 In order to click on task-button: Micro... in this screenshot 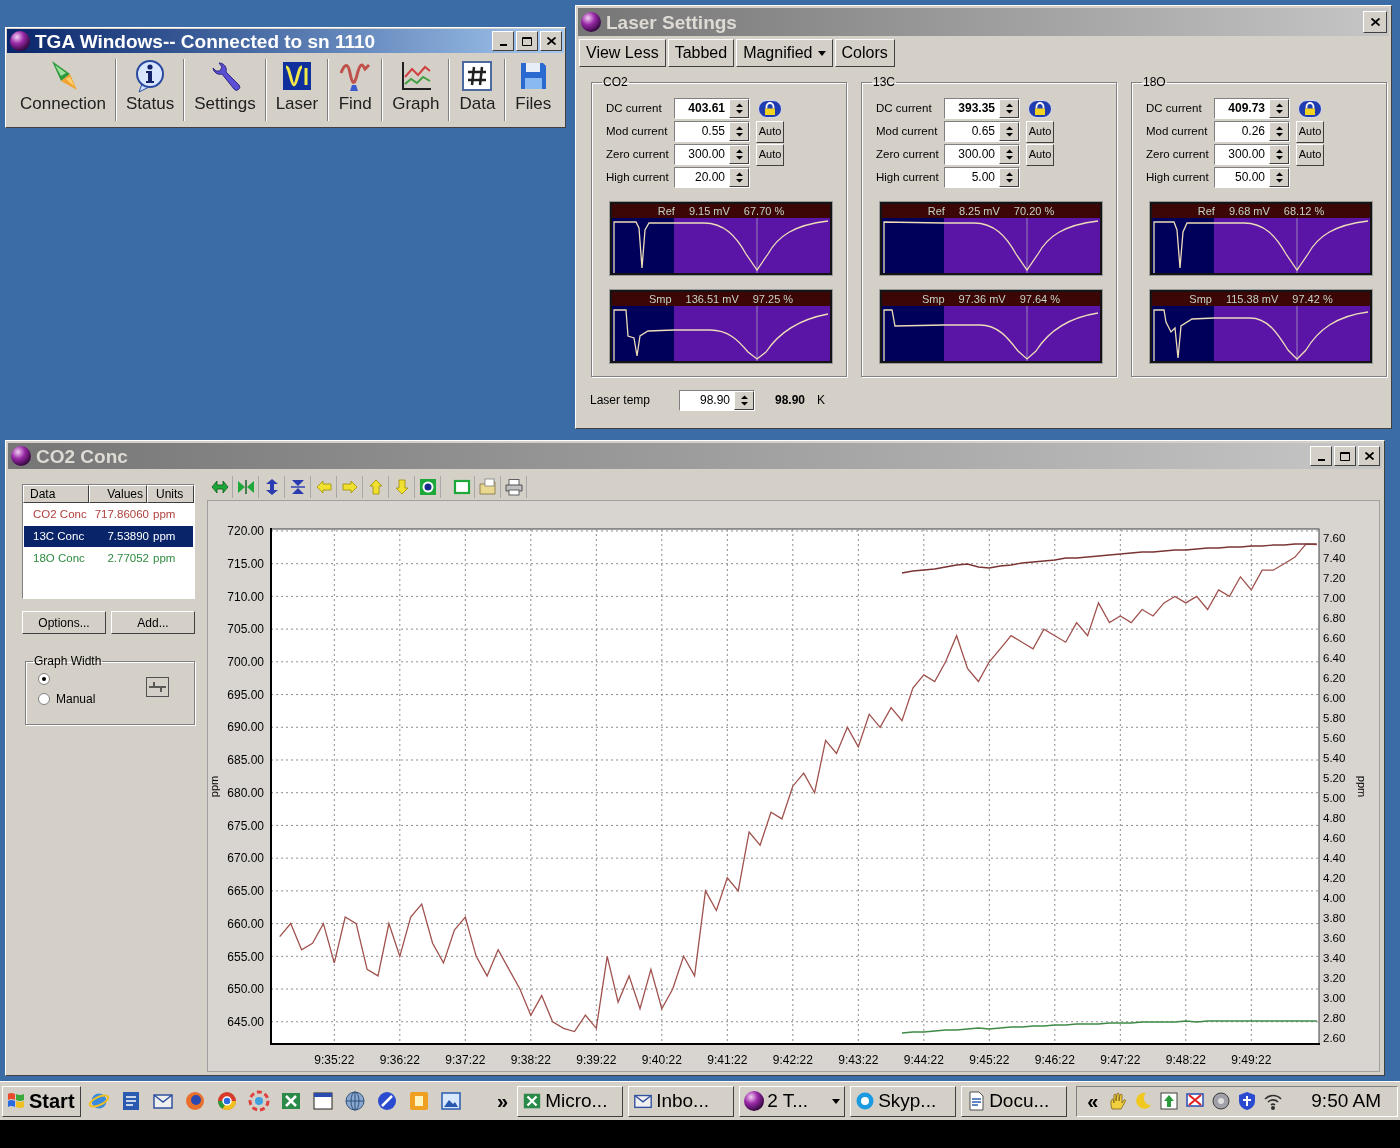, I will do `click(570, 1101)`.